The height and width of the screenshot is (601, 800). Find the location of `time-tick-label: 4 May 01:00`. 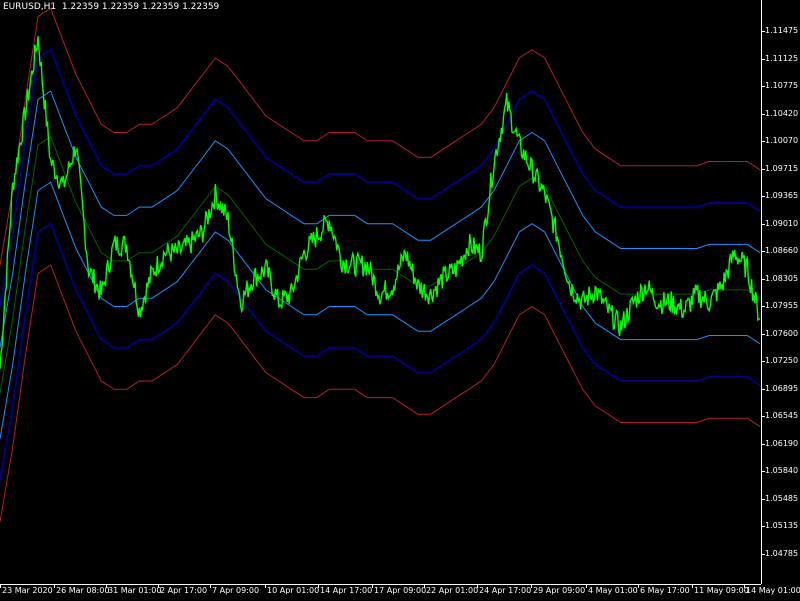

time-tick-label: 4 May 01:00 is located at coordinates (612, 590).